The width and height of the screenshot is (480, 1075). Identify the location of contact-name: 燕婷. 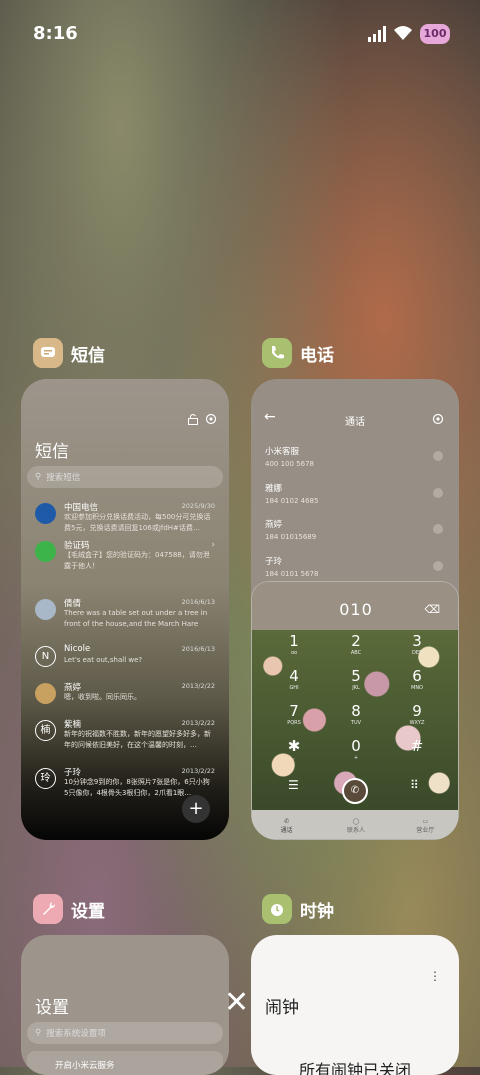
(274, 525).